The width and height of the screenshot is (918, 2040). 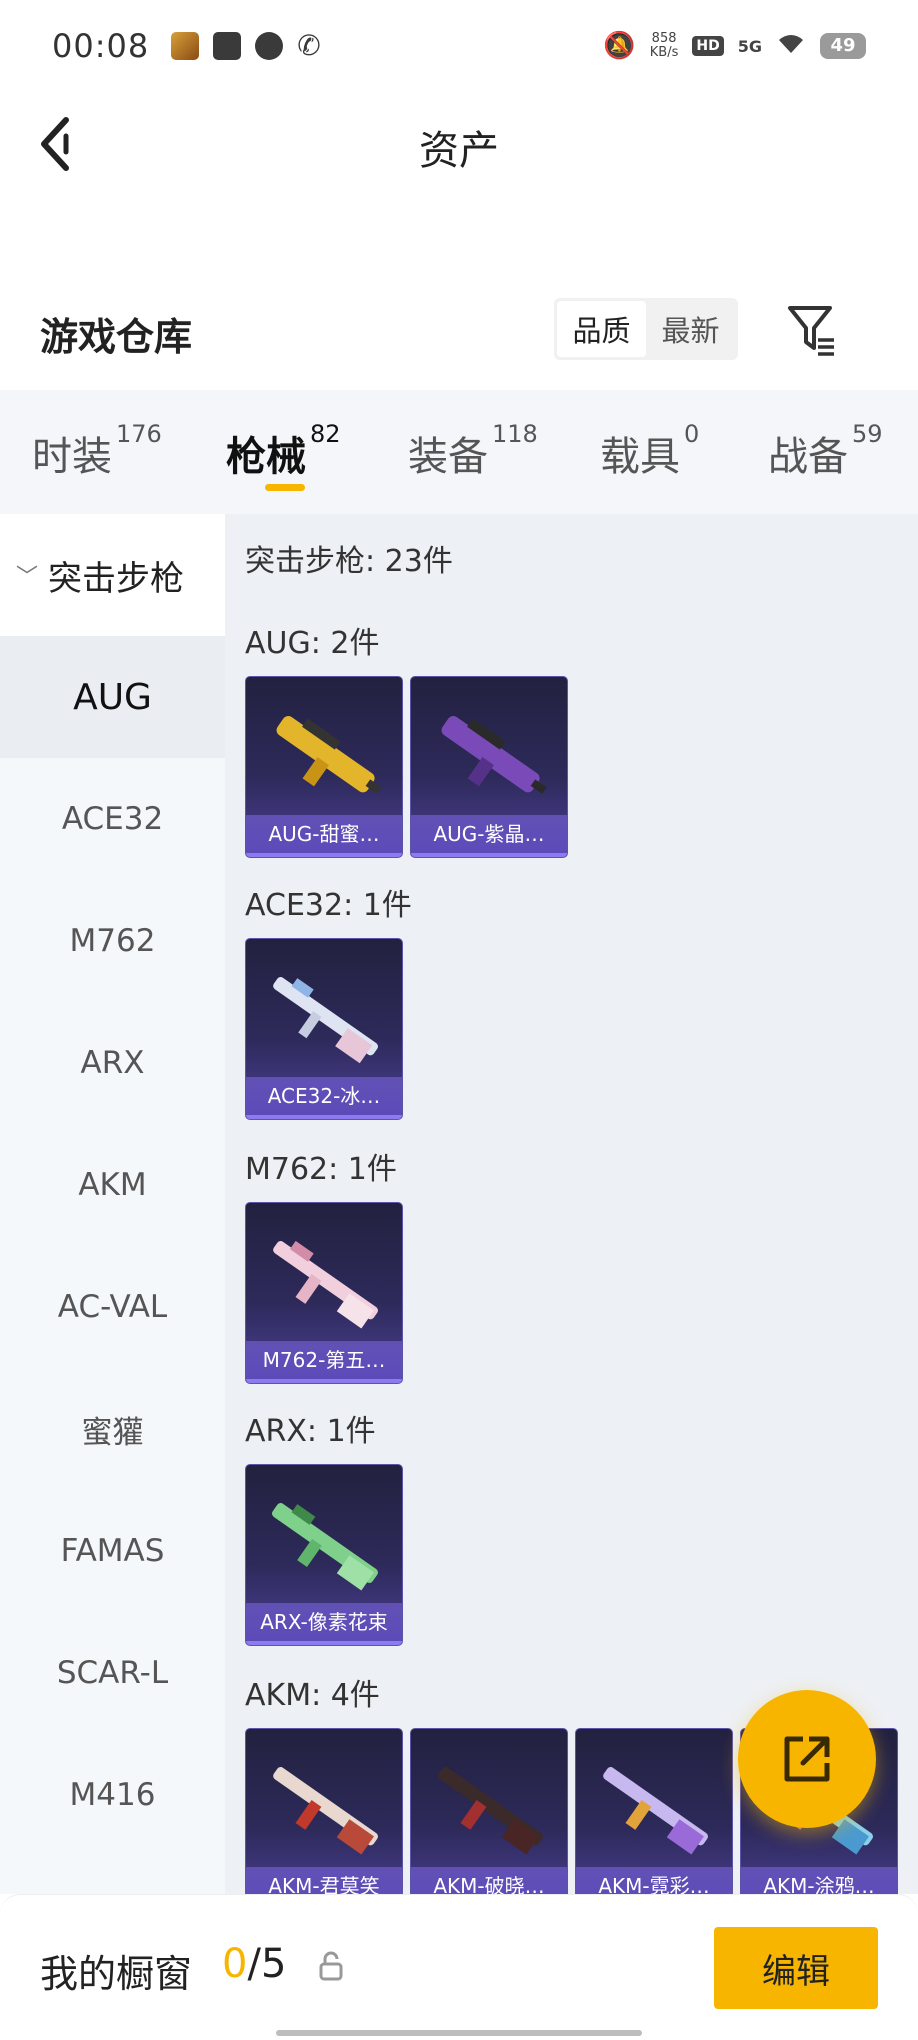 What do you see at coordinates (459, 46) in the screenshot?
I see `status-bar: 00:08 ✆ 🔕 858 KB/s HD 5G 49` at bounding box center [459, 46].